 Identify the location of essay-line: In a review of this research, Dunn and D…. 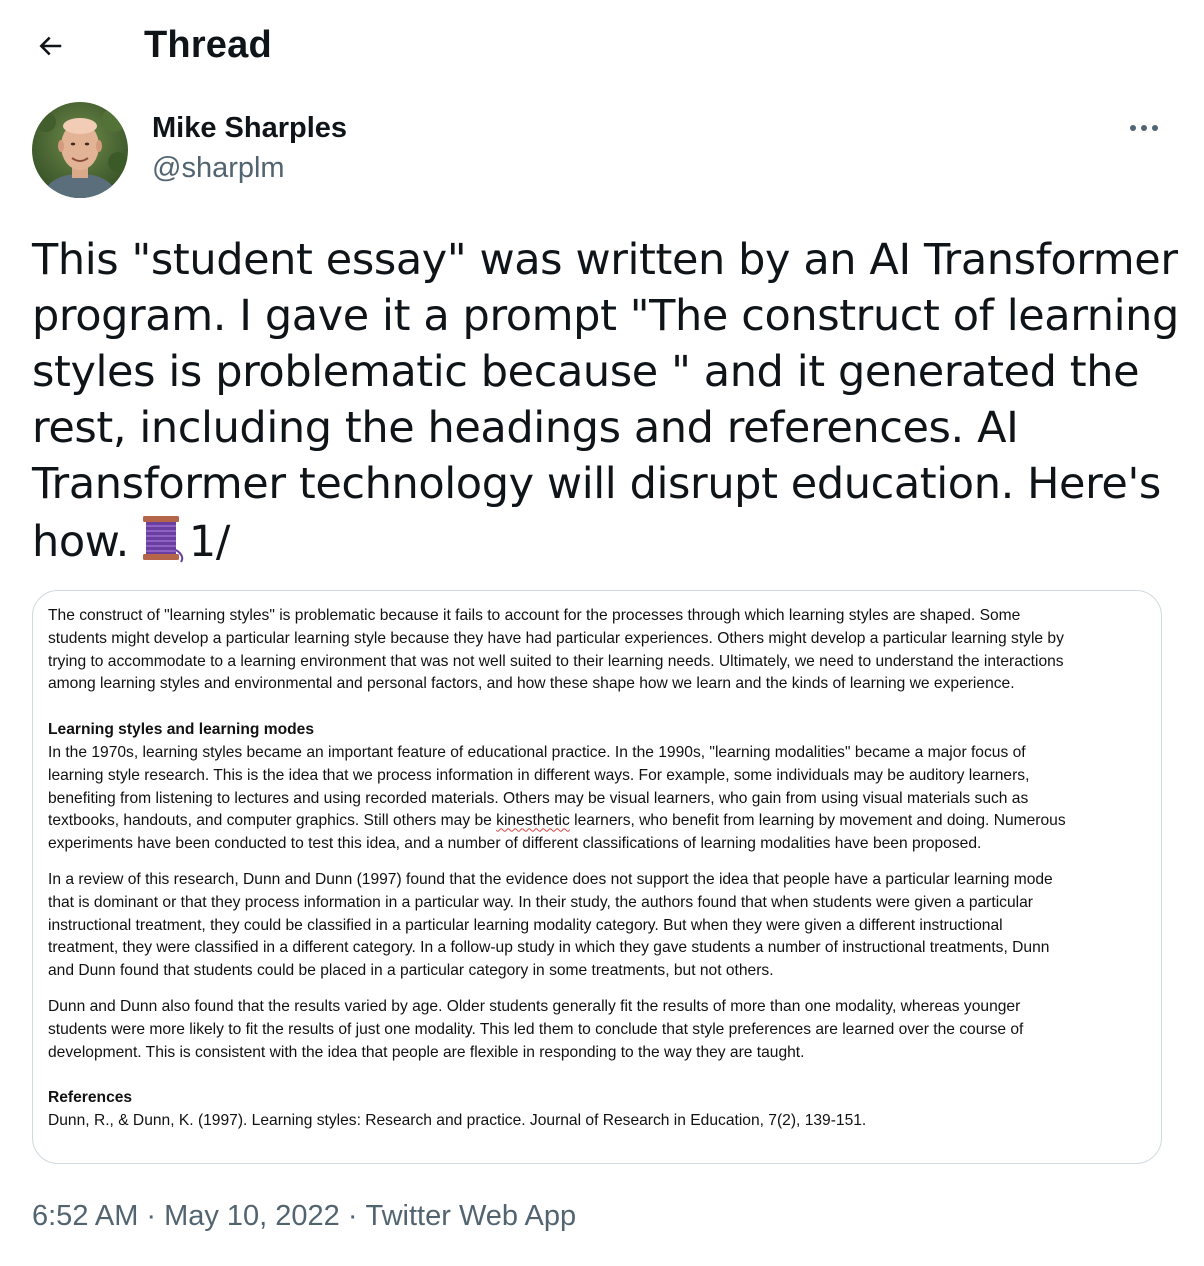
(550, 879).